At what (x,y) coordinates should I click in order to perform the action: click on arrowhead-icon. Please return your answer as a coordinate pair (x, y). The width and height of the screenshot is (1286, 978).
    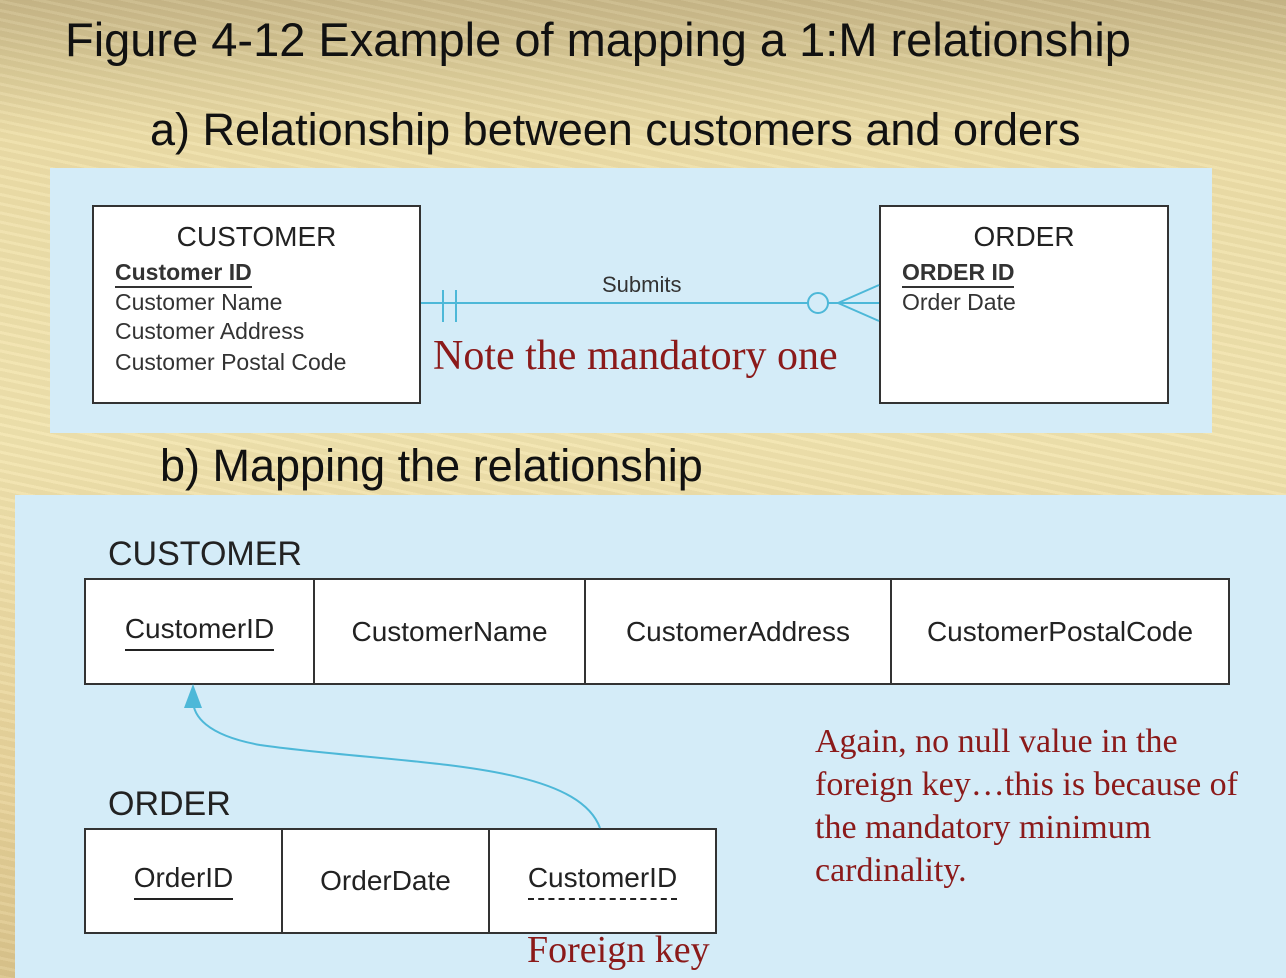
    Looking at the image, I should click on (193, 696).